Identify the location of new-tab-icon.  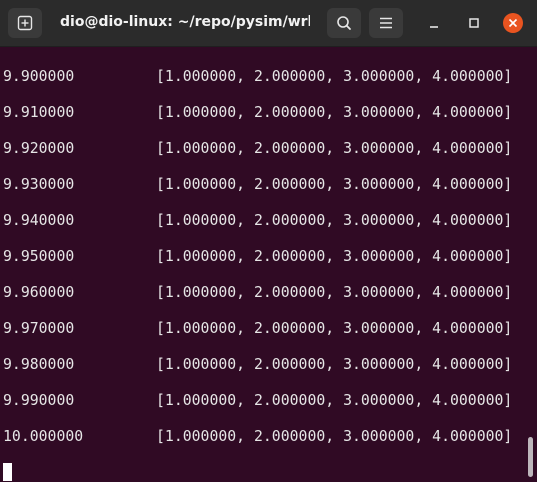
(25, 23).